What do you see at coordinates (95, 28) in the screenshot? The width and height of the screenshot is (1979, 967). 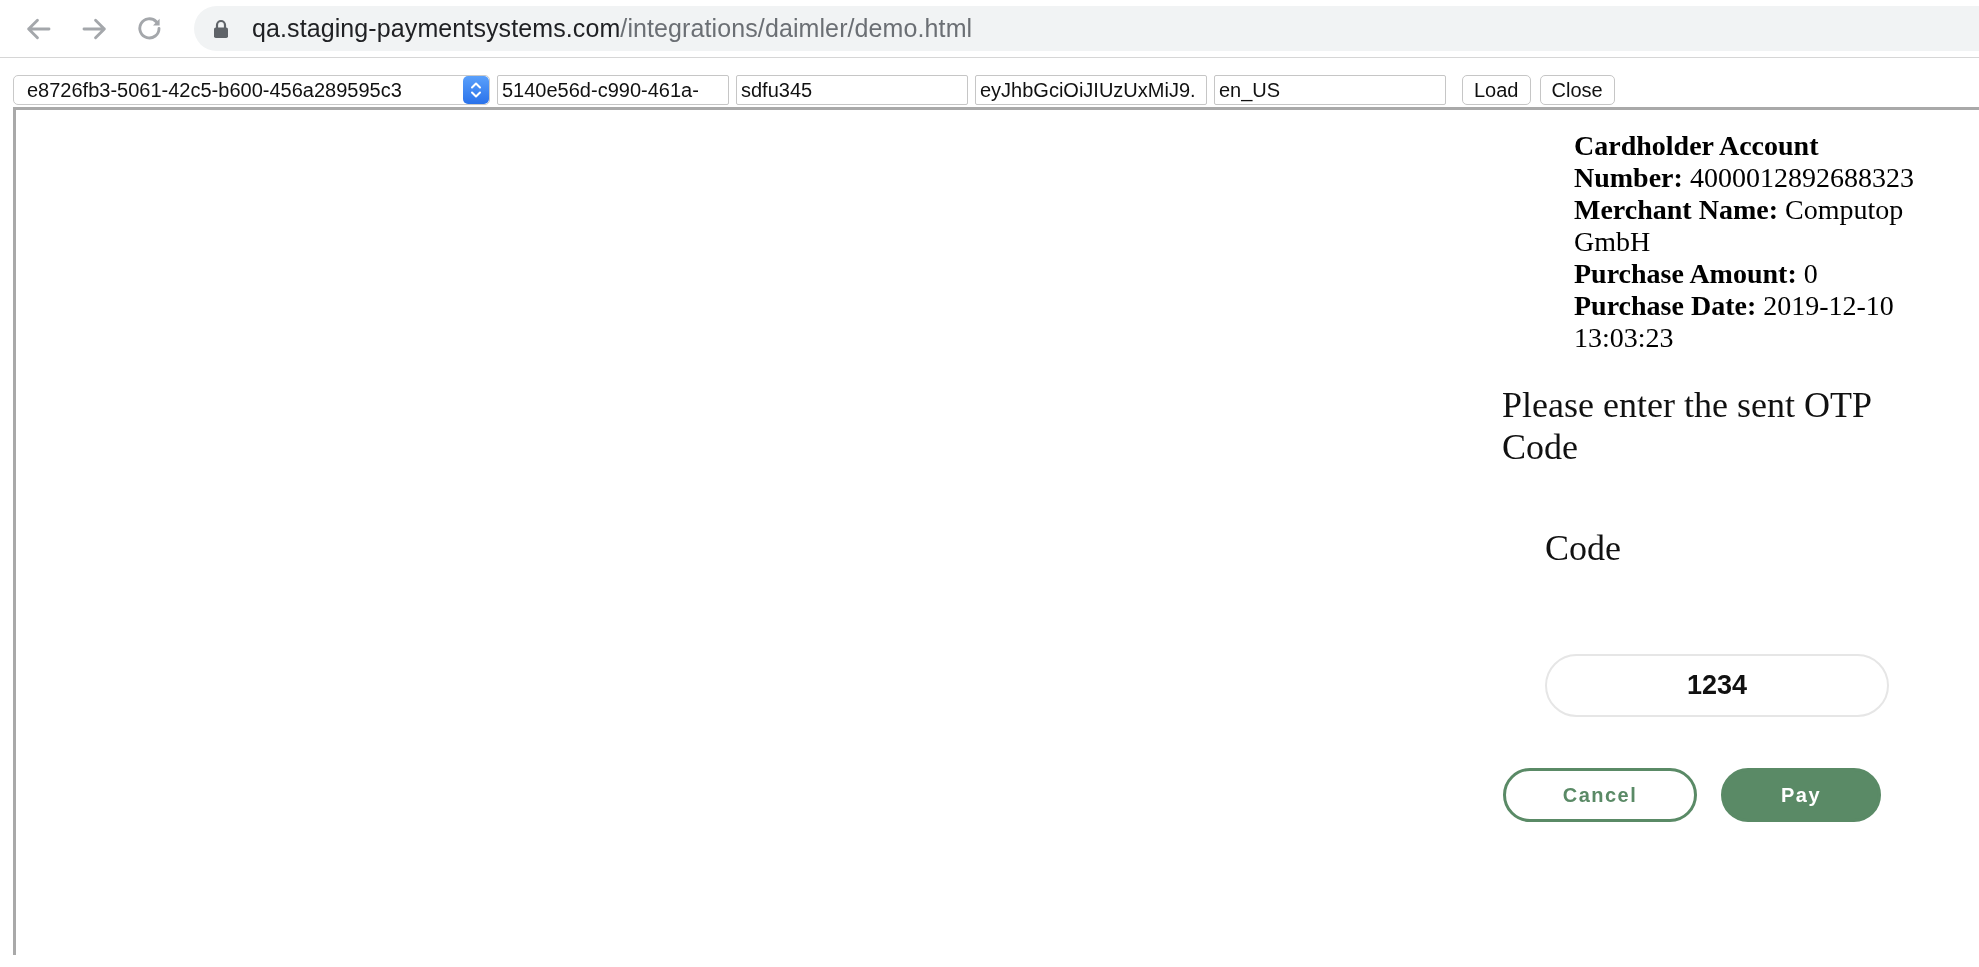 I see `right-arrow-icon` at bounding box center [95, 28].